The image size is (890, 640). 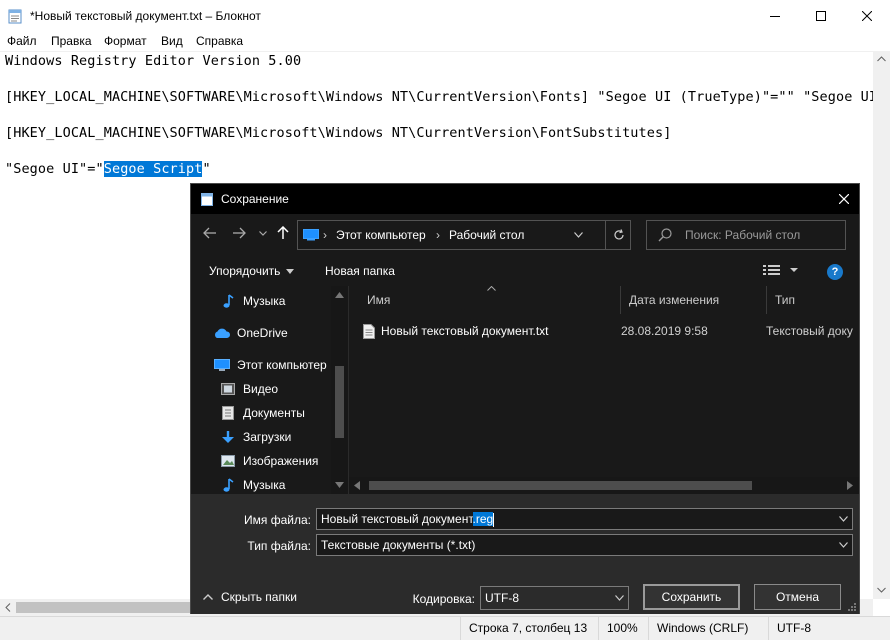 What do you see at coordinates (445, 41) in the screenshot?
I see `menu-bar: Файл Правка Формат Вид Справка` at bounding box center [445, 41].